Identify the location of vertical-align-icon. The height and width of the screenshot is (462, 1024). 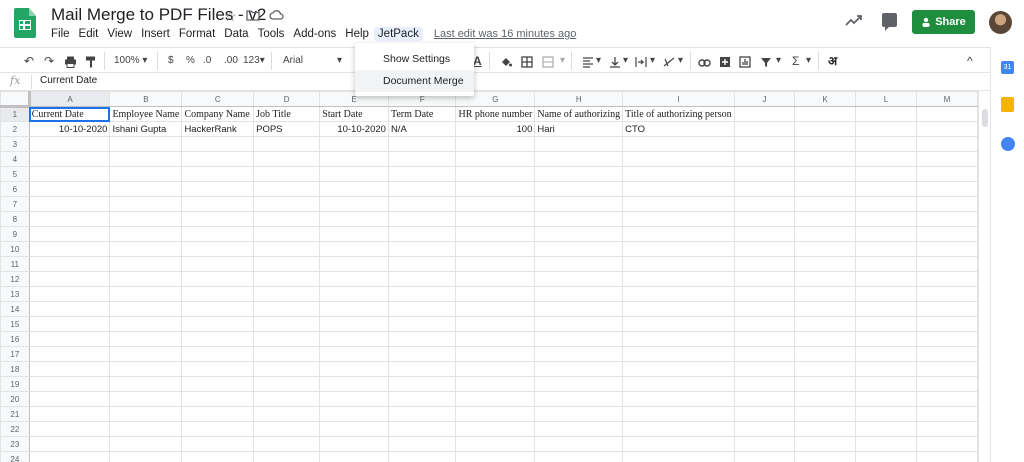
(615, 62).